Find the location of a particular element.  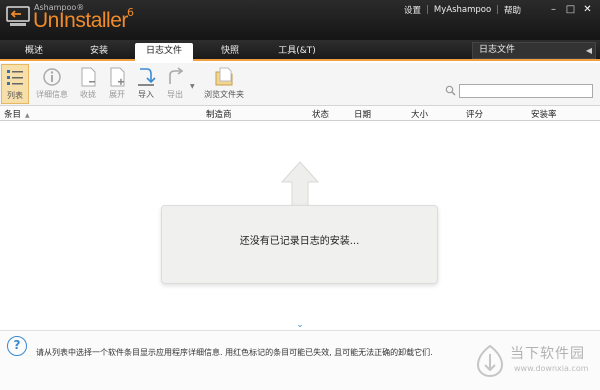

main-tabs: 概述 安装 日志文件 快照 工具(&T) 日志文件 ◀ is located at coordinates (300, 51).